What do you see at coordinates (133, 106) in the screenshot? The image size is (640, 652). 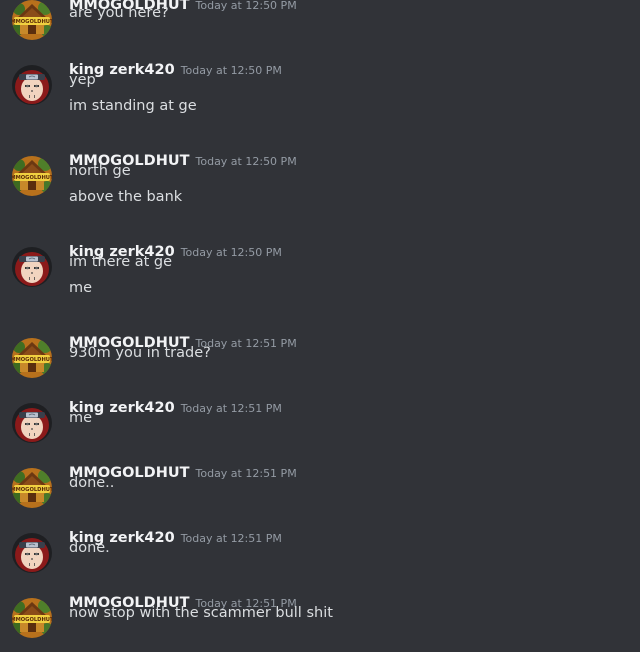 I see `message-text: im standing at ge` at bounding box center [133, 106].